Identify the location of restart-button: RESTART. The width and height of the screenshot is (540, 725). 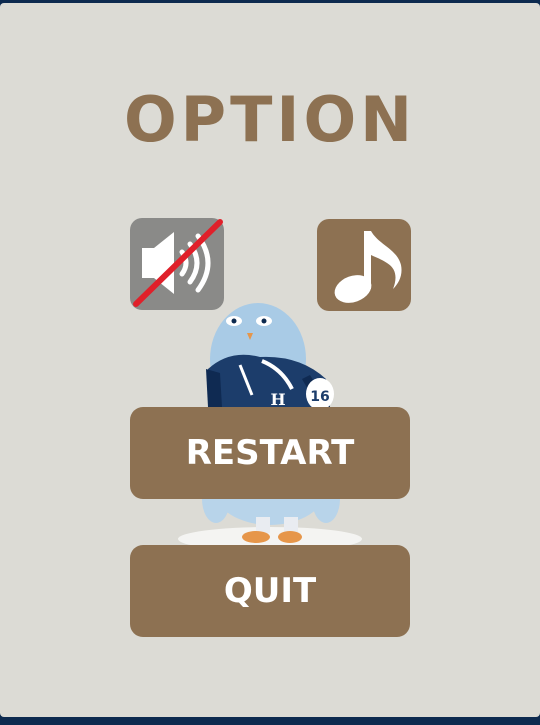
(270, 453).